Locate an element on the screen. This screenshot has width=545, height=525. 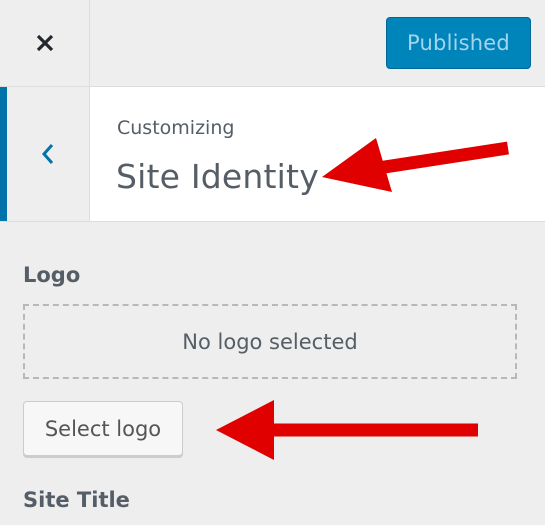
logo-placeholder: No logo selected is located at coordinates (270, 341).